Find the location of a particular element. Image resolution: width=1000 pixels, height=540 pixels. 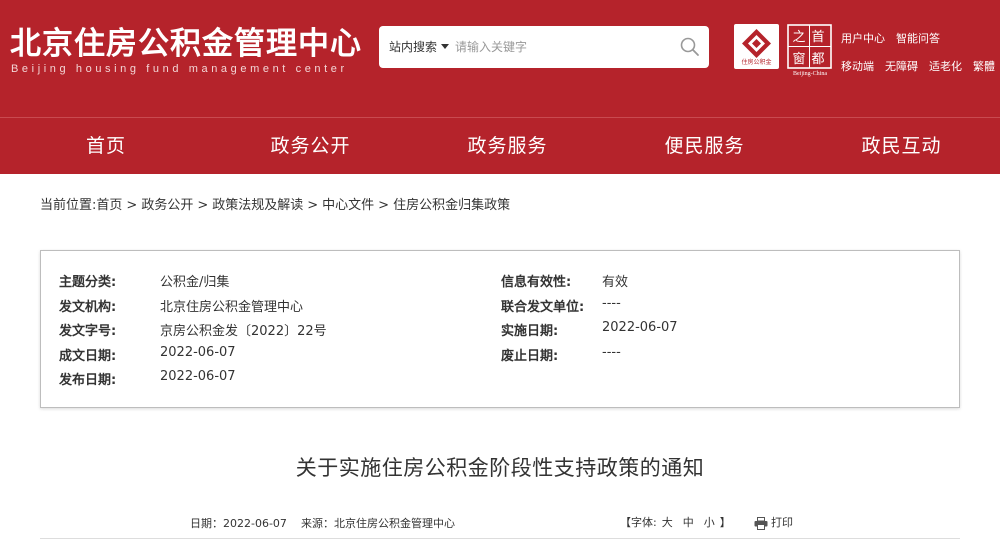

info-published-label: 发布日期: is located at coordinates (88, 380).